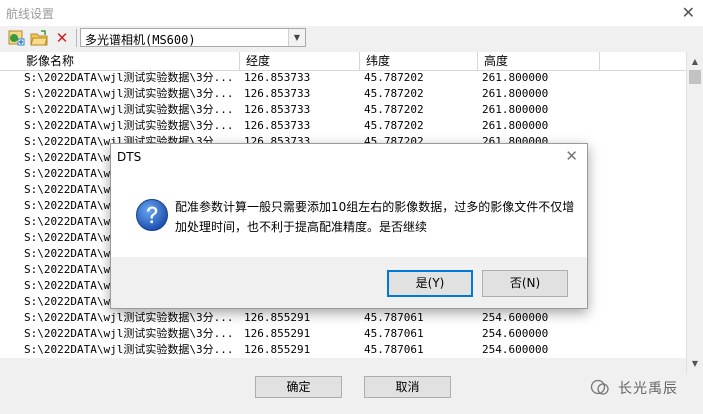  Describe the element at coordinates (298, 387) in the screenshot. I see `ok-button: 确定` at that location.